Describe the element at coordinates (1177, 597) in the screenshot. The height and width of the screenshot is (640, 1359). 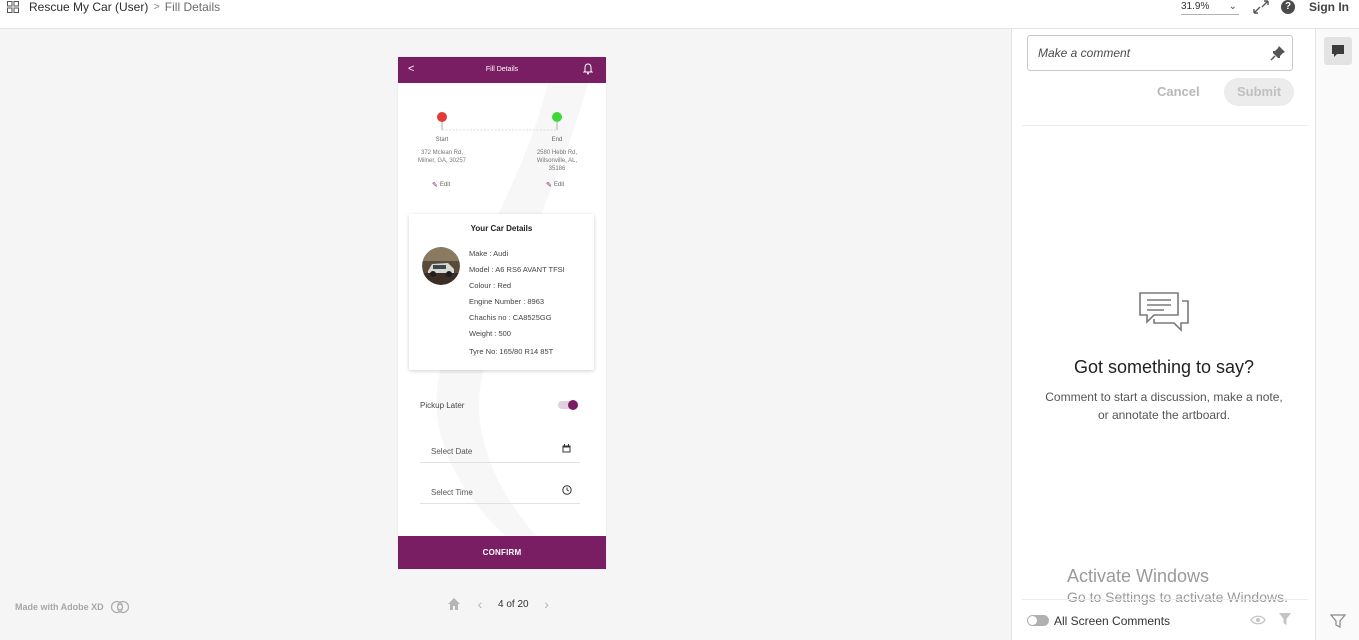
I see `activate-windows-text: Go to Settings to activate Windows.` at that location.